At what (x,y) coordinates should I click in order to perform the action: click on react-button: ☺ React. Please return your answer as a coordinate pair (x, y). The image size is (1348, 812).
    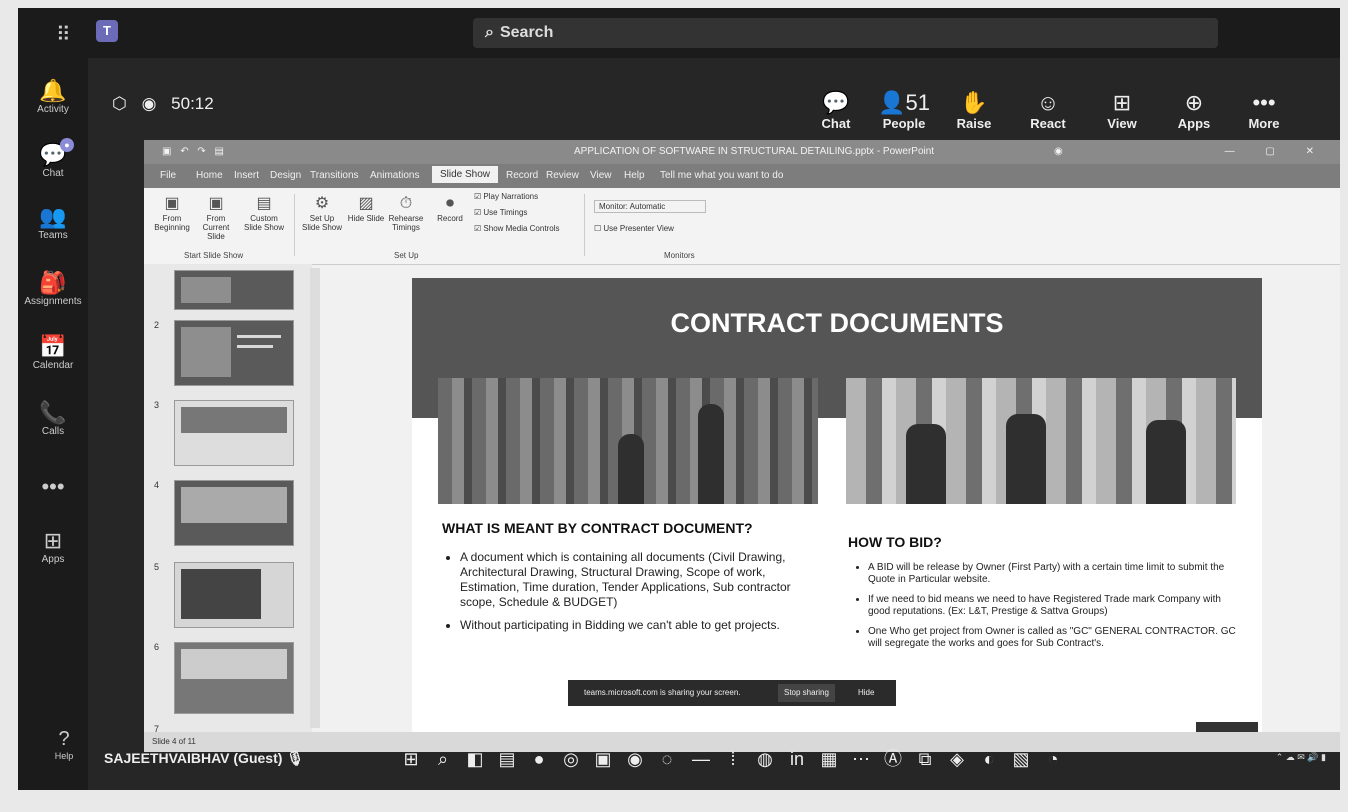
    Looking at the image, I should click on (1048, 110).